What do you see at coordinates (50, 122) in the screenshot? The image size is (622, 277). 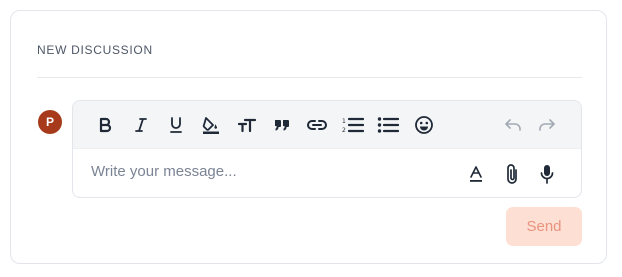 I see `avatar: P` at bounding box center [50, 122].